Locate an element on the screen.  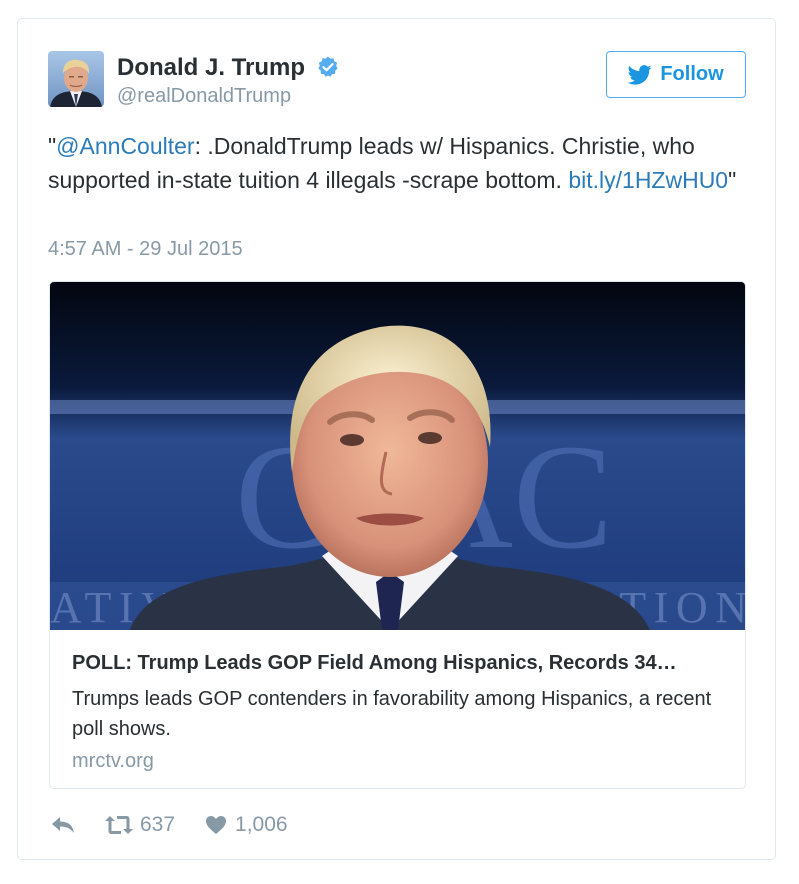
heart-icon is located at coordinates (216, 825).